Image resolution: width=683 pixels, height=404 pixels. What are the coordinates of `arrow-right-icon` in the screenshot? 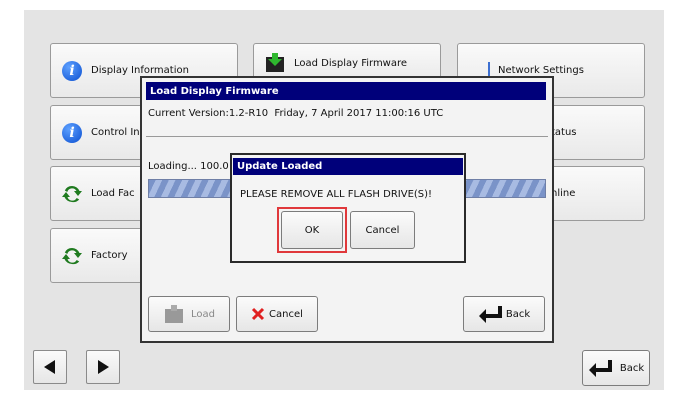 It's located at (103, 367).